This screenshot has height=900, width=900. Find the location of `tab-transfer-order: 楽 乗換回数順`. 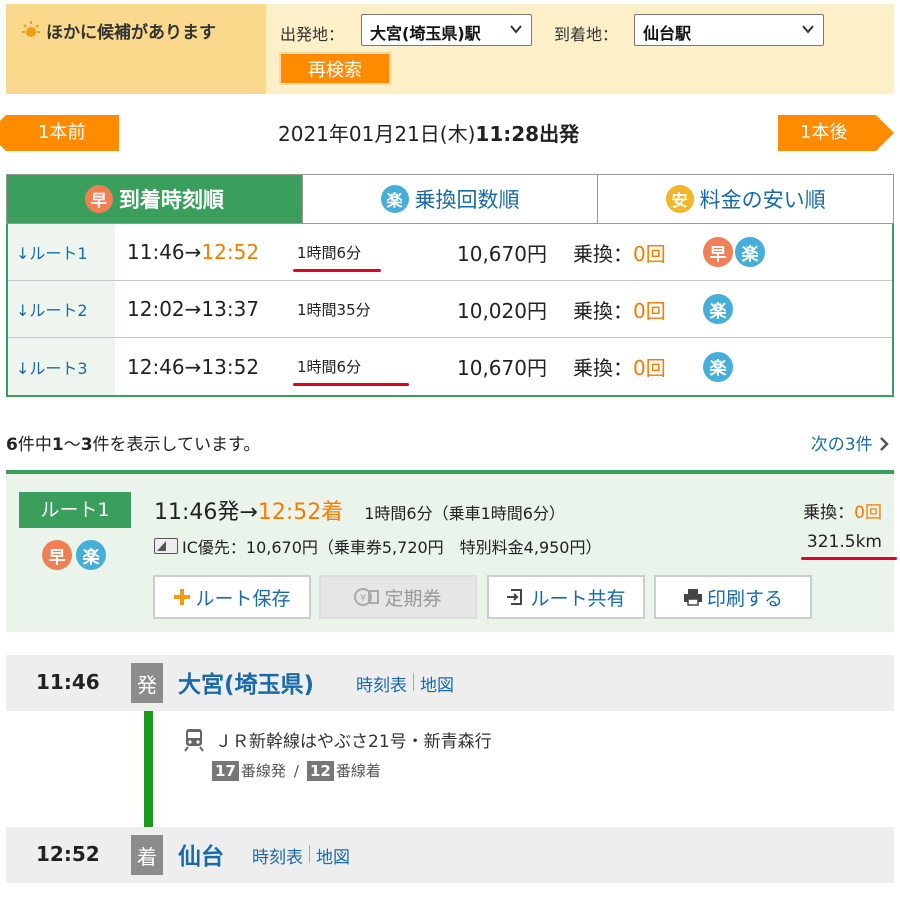

tab-transfer-order: 楽 乗換回数順 is located at coordinates (451, 199).